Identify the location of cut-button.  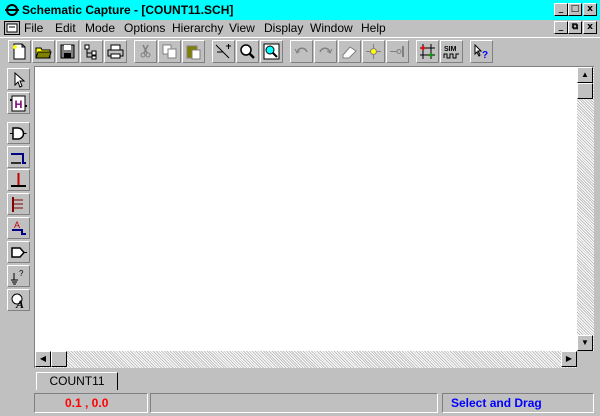
(145, 51).